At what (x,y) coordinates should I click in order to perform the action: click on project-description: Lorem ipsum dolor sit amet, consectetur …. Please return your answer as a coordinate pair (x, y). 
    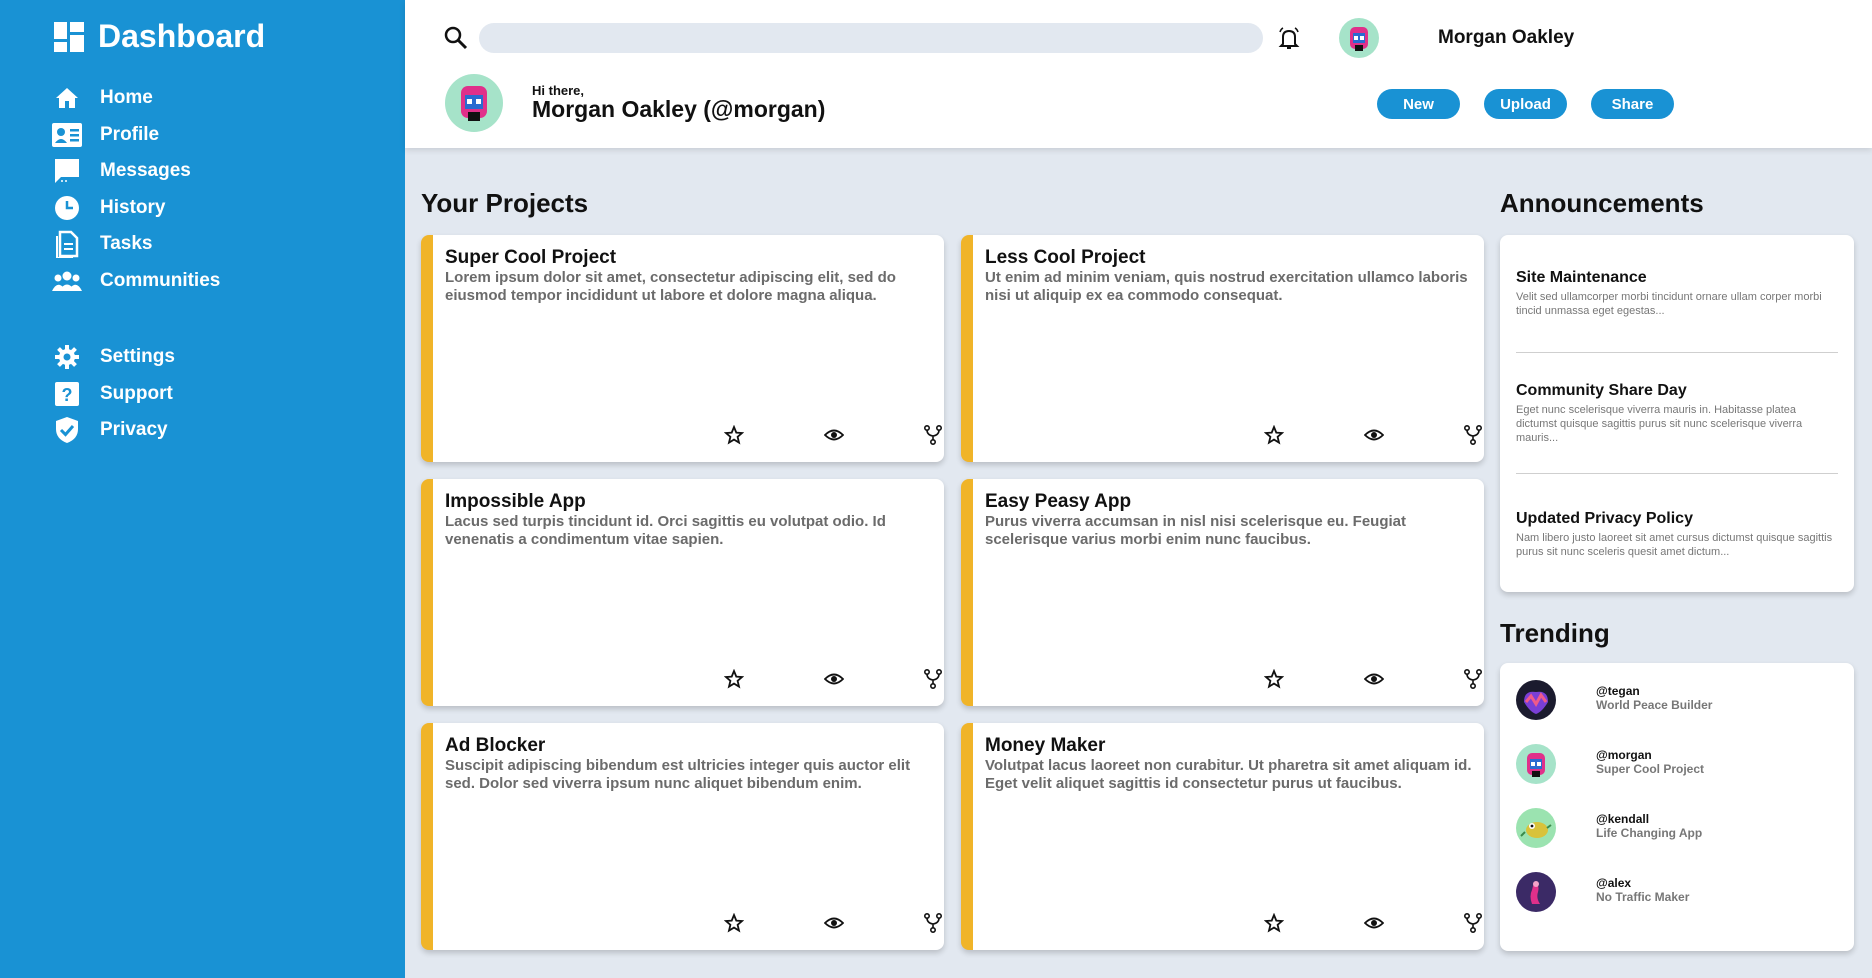
    Looking at the image, I should click on (670, 286).